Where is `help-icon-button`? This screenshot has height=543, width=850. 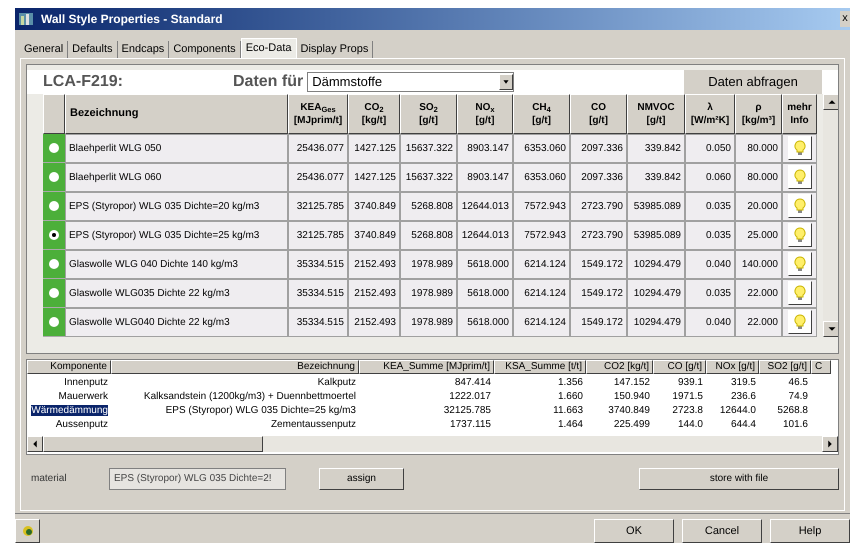 help-icon-button is located at coordinates (27, 531).